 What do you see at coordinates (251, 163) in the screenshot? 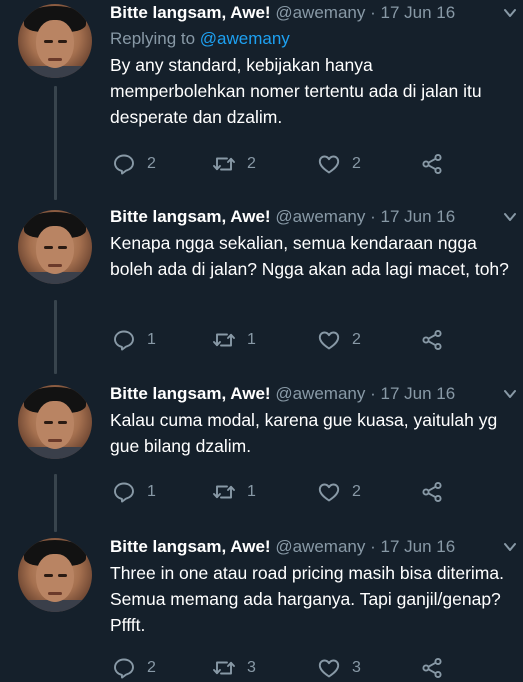
I see `retweet-count: 2` at bounding box center [251, 163].